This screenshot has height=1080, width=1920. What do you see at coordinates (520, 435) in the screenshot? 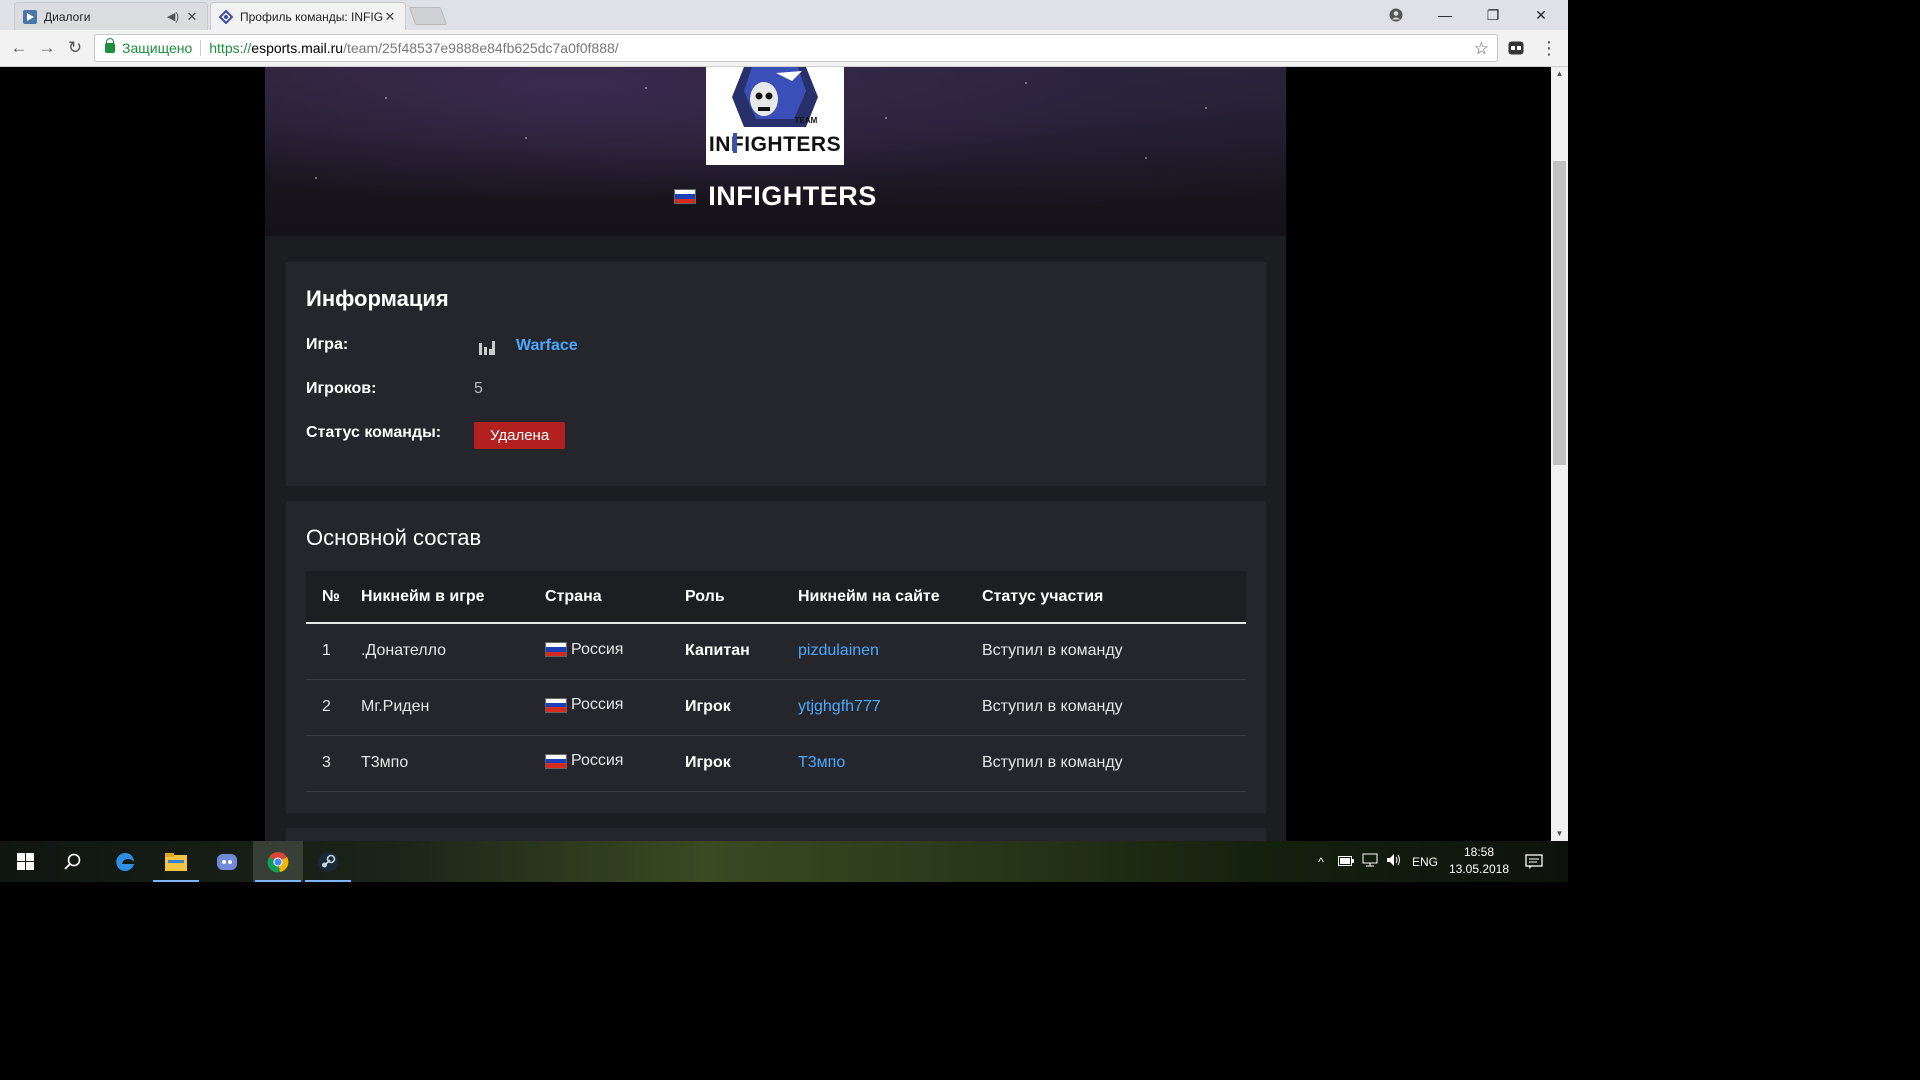
I see `status-badge: Удалена` at bounding box center [520, 435].